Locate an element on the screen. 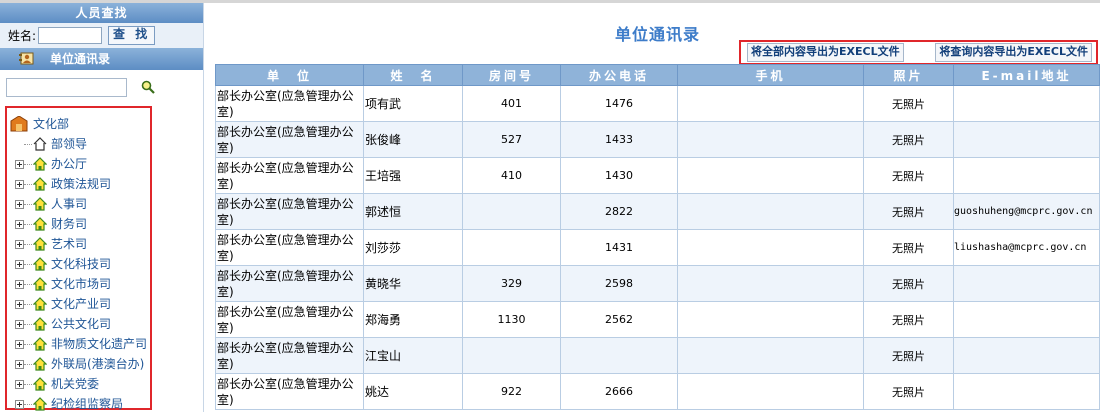 The image size is (1100, 414). tree-item: 外联局(港澳台办) is located at coordinates (78, 364).